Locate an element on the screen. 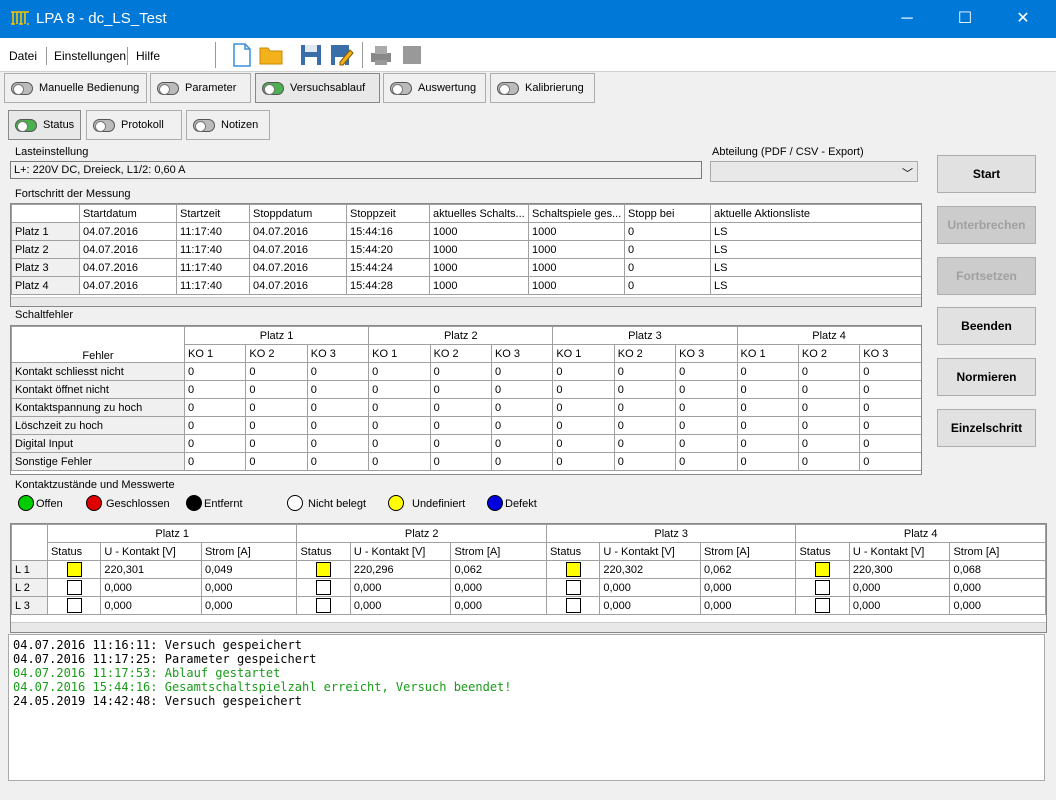  save-as-icon is located at coordinates (341, 55).